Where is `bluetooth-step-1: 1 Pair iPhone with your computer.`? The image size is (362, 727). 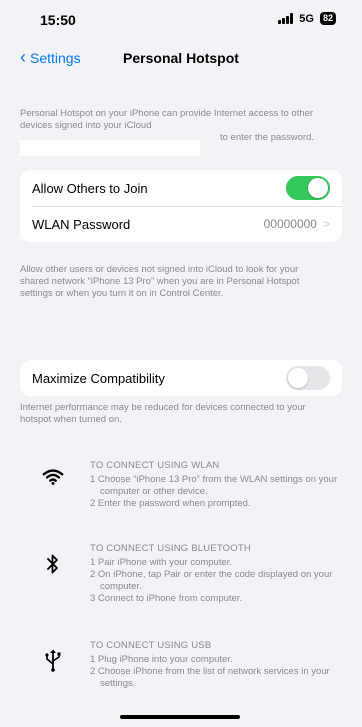
bluetooth-step-1: 1 Pair iPhone with your computer. is located at coordinates (161, 562).